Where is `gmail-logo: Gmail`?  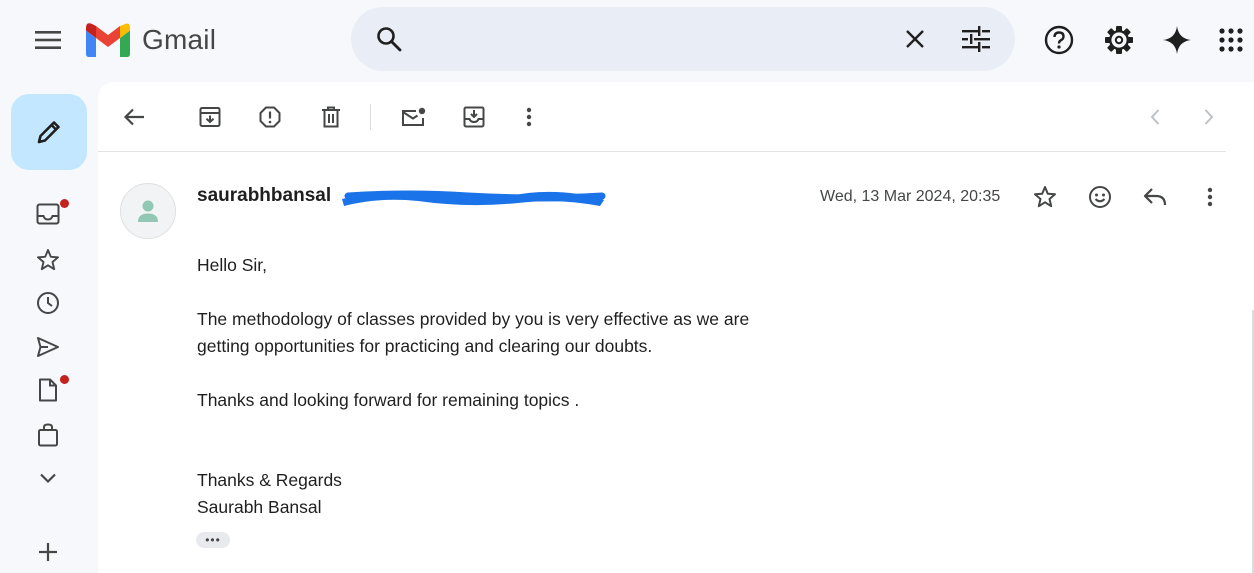 gmail-logo: Gmail is located at coordinates (151, 40).